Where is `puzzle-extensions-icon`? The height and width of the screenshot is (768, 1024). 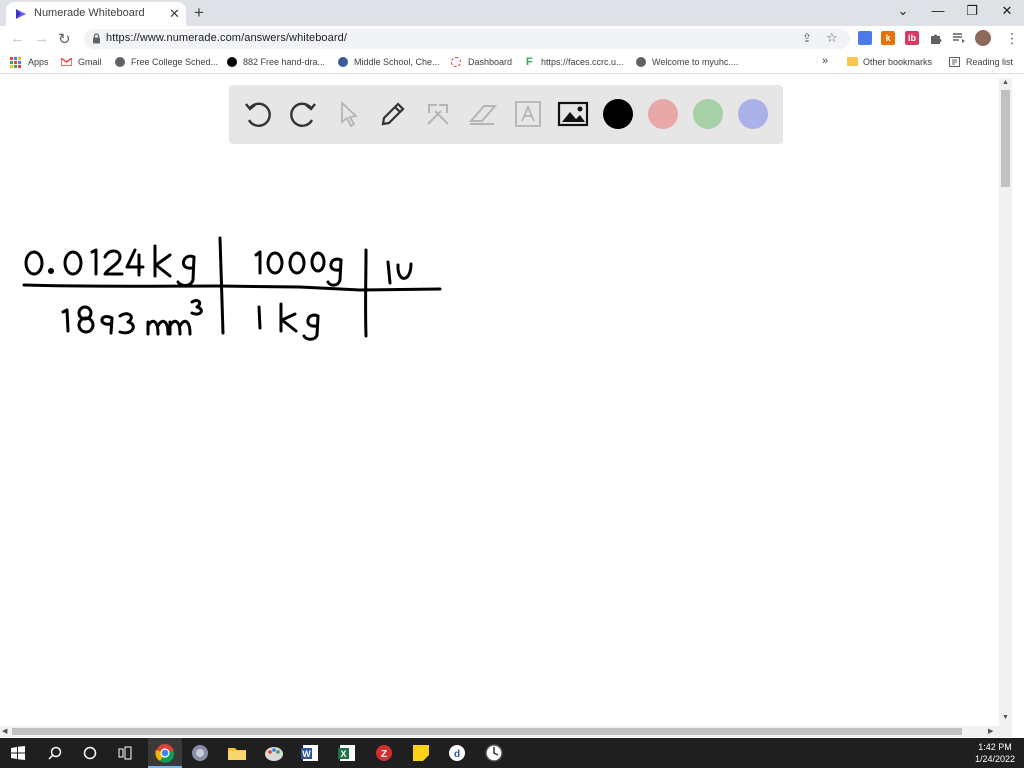 puzzle-extensions-icon is located at coordinates (936, 38).